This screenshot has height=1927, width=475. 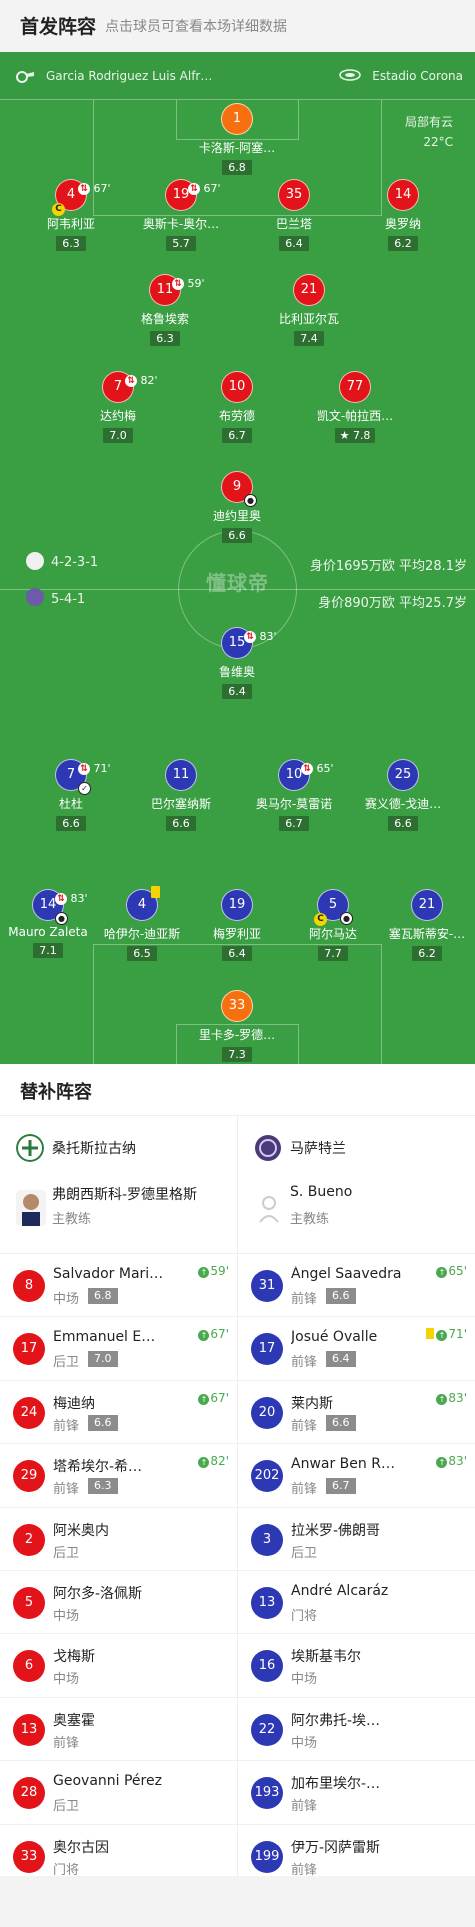 What do you see at coordinates (237, 407) in the screenshot?
I see `home-player: 10 布劳德 6.7` at bounding box center [237, 407].